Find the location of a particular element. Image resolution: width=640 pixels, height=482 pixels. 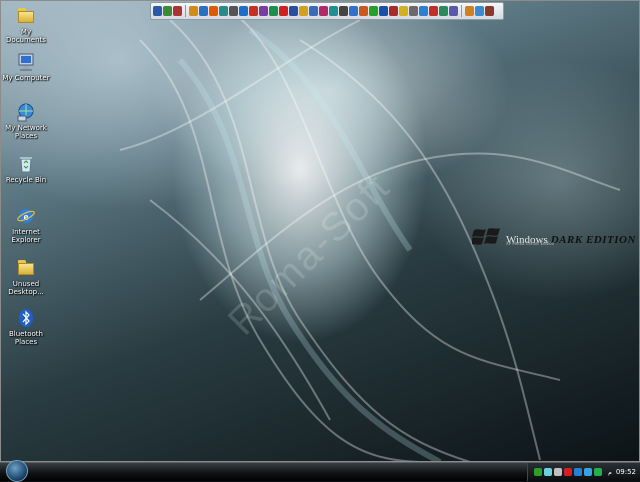

desktop-icon-my-documents: My Documents is located at coordinates (26, 25).